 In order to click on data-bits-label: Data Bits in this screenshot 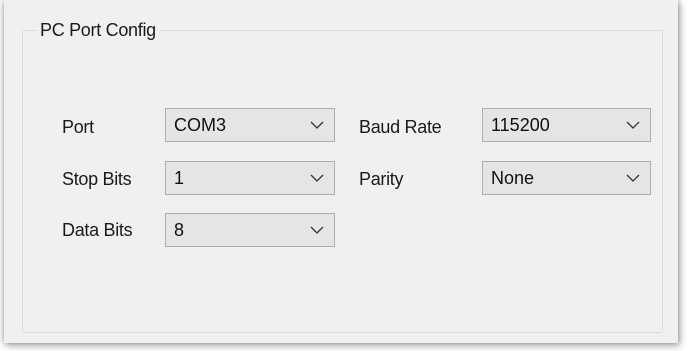, I will do `click(97, 230)`.